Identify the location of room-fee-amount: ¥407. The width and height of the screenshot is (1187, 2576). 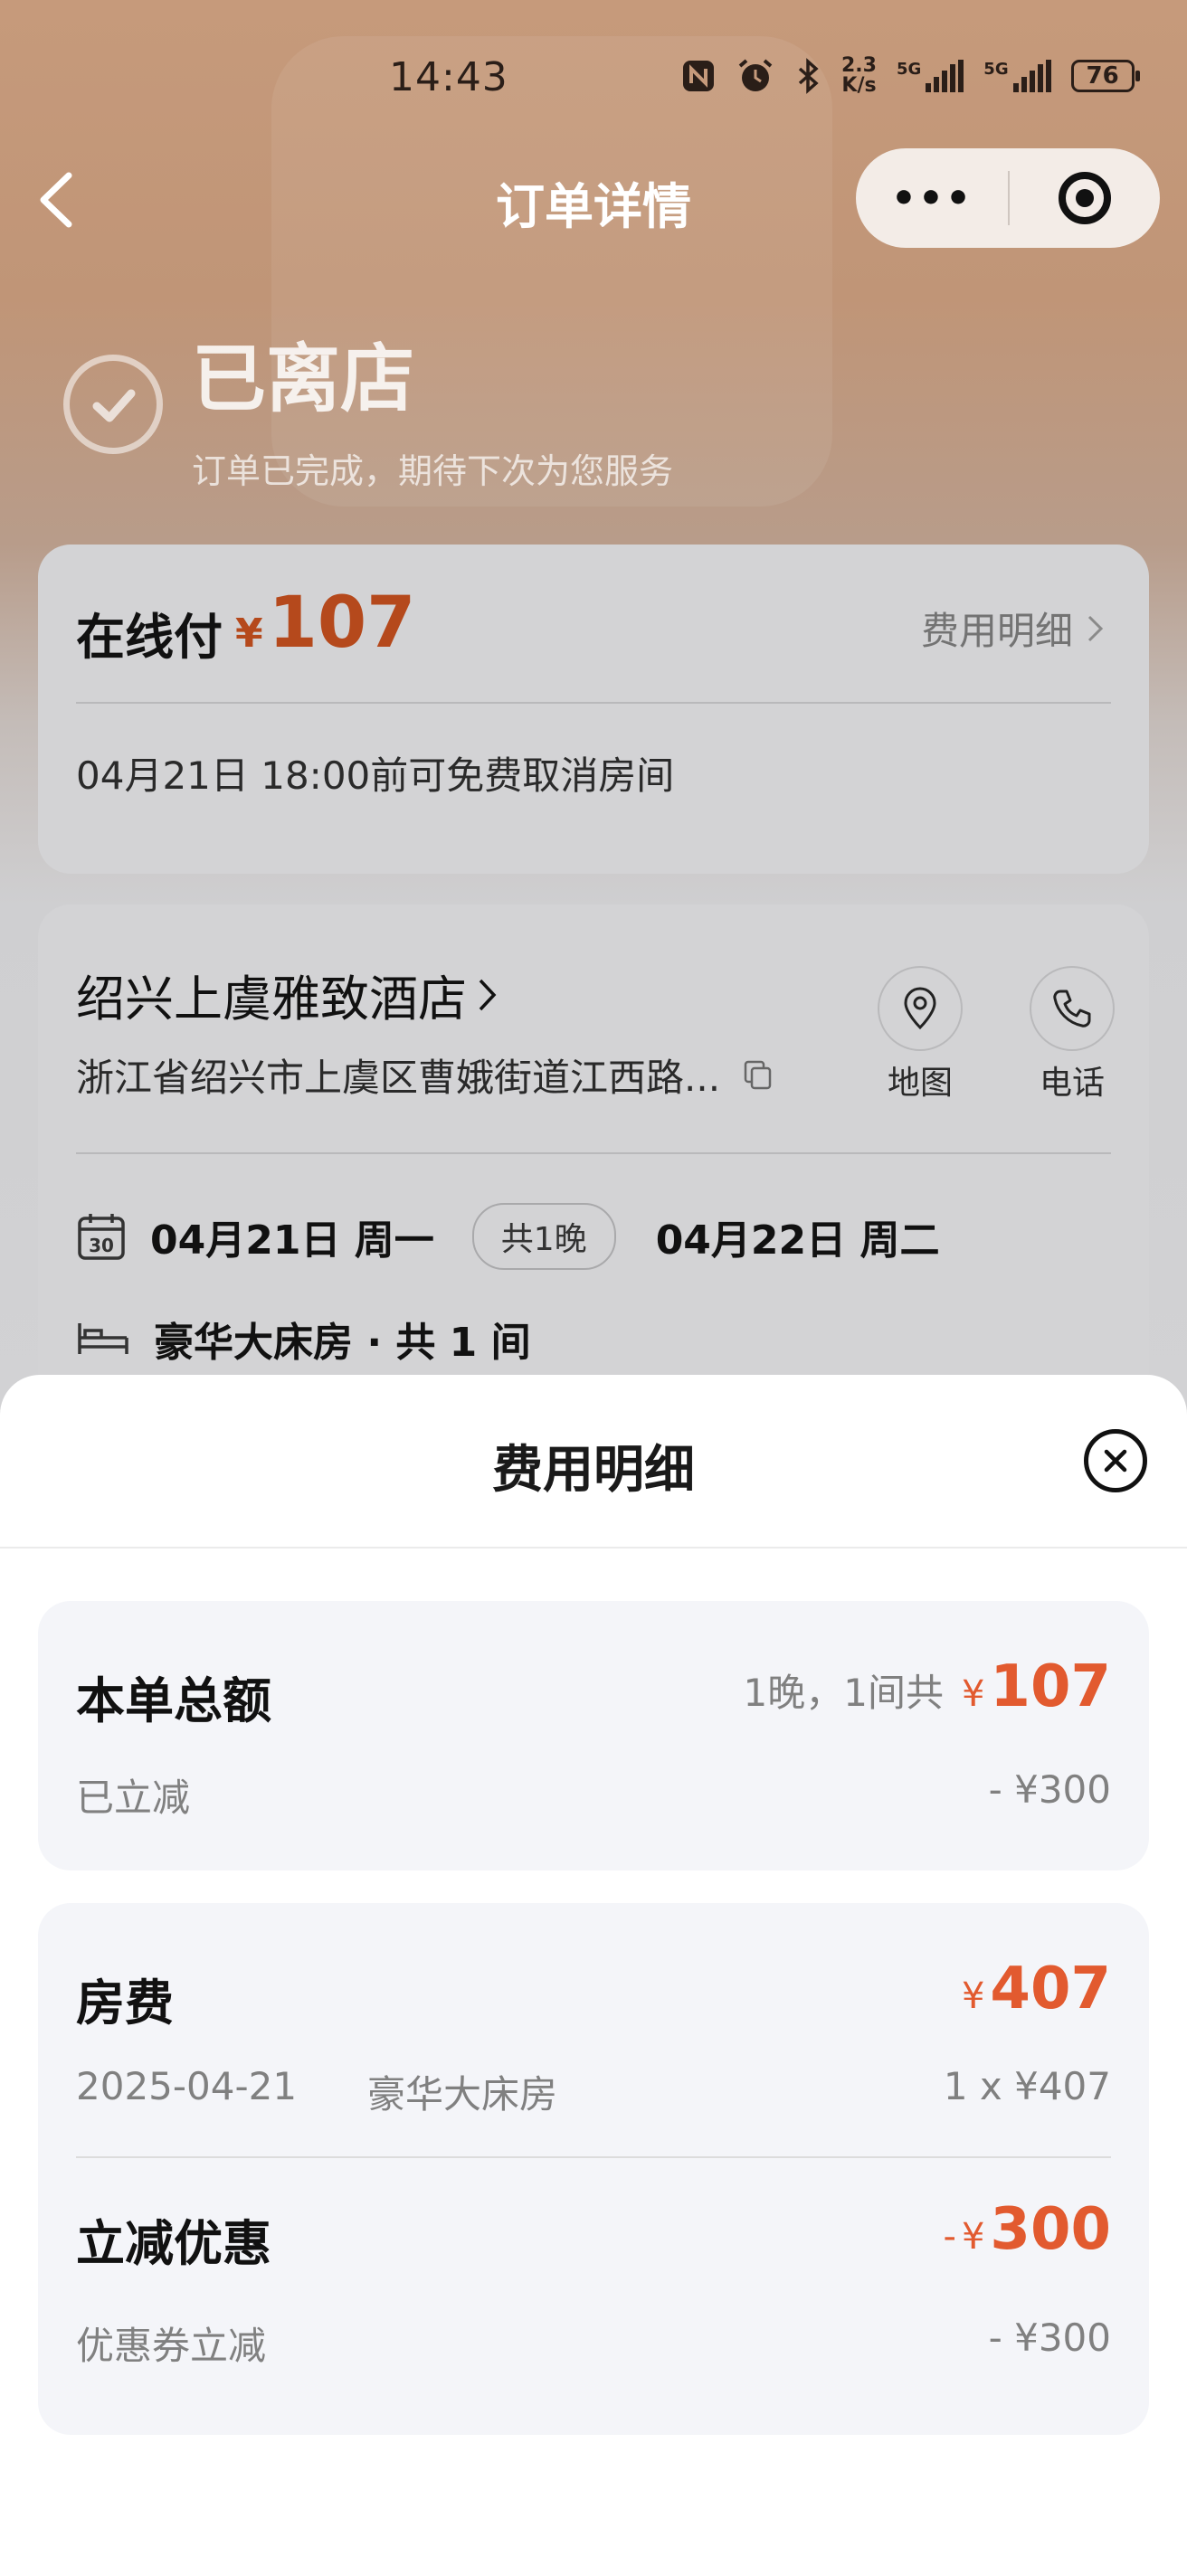
(1036, 1989).